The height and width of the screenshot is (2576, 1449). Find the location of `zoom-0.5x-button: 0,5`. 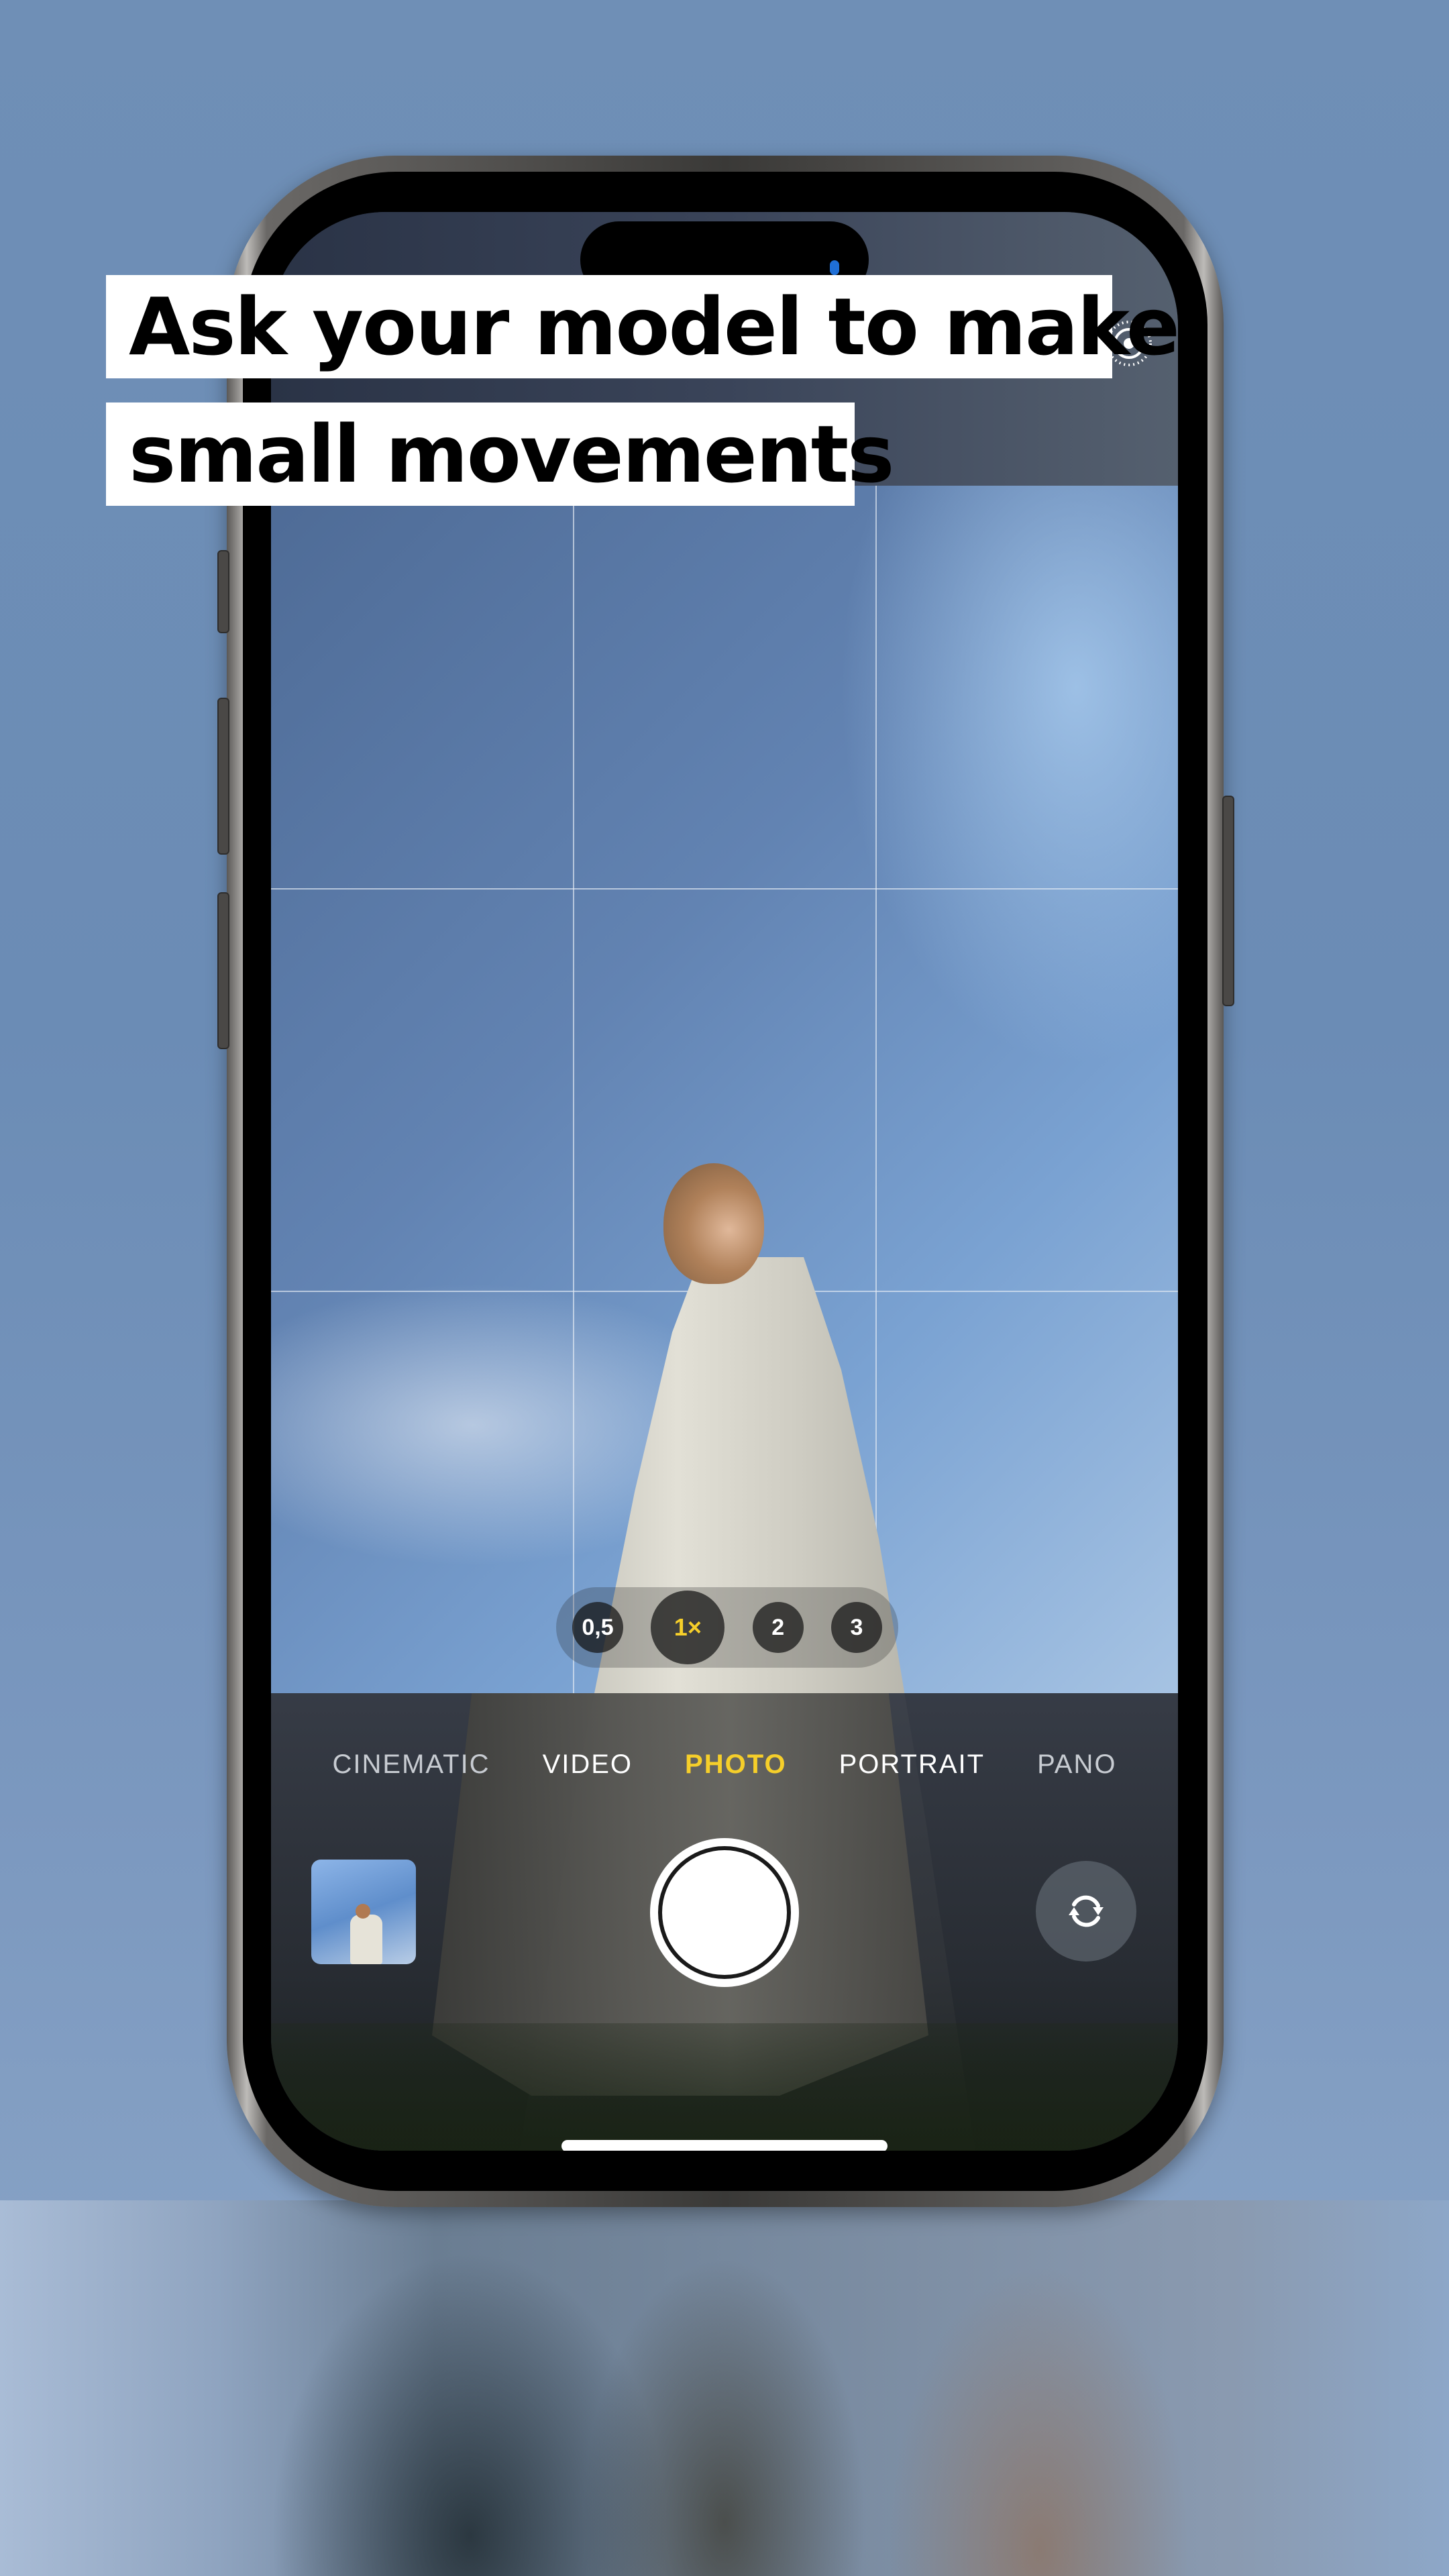

zoom-0.5x-button: 0,5 is located at coordinates (597, 1627).